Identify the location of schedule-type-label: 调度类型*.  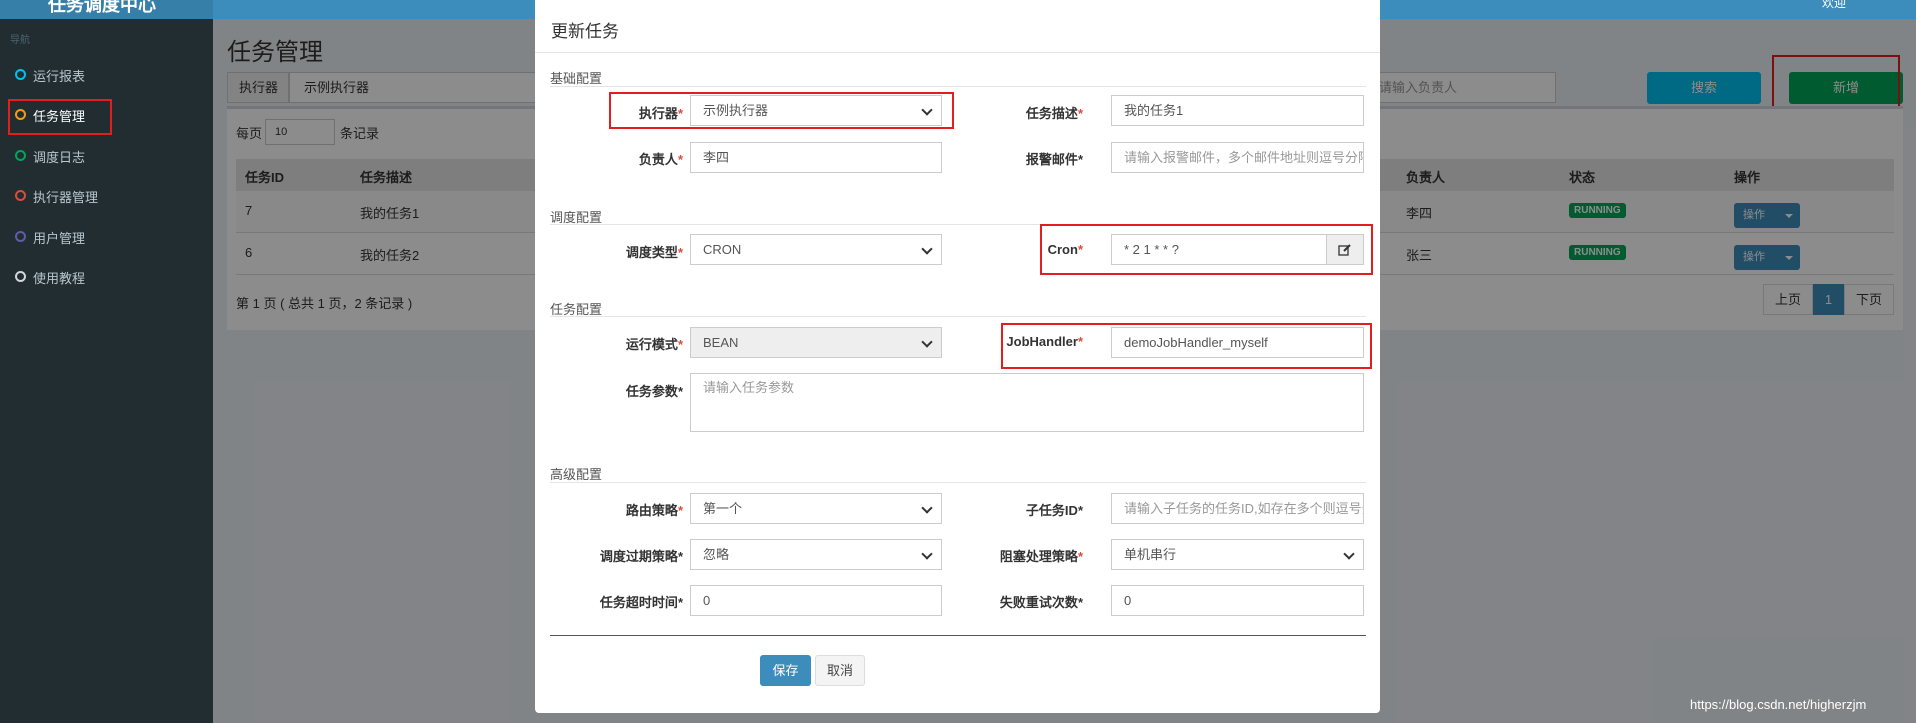
(654, 252).